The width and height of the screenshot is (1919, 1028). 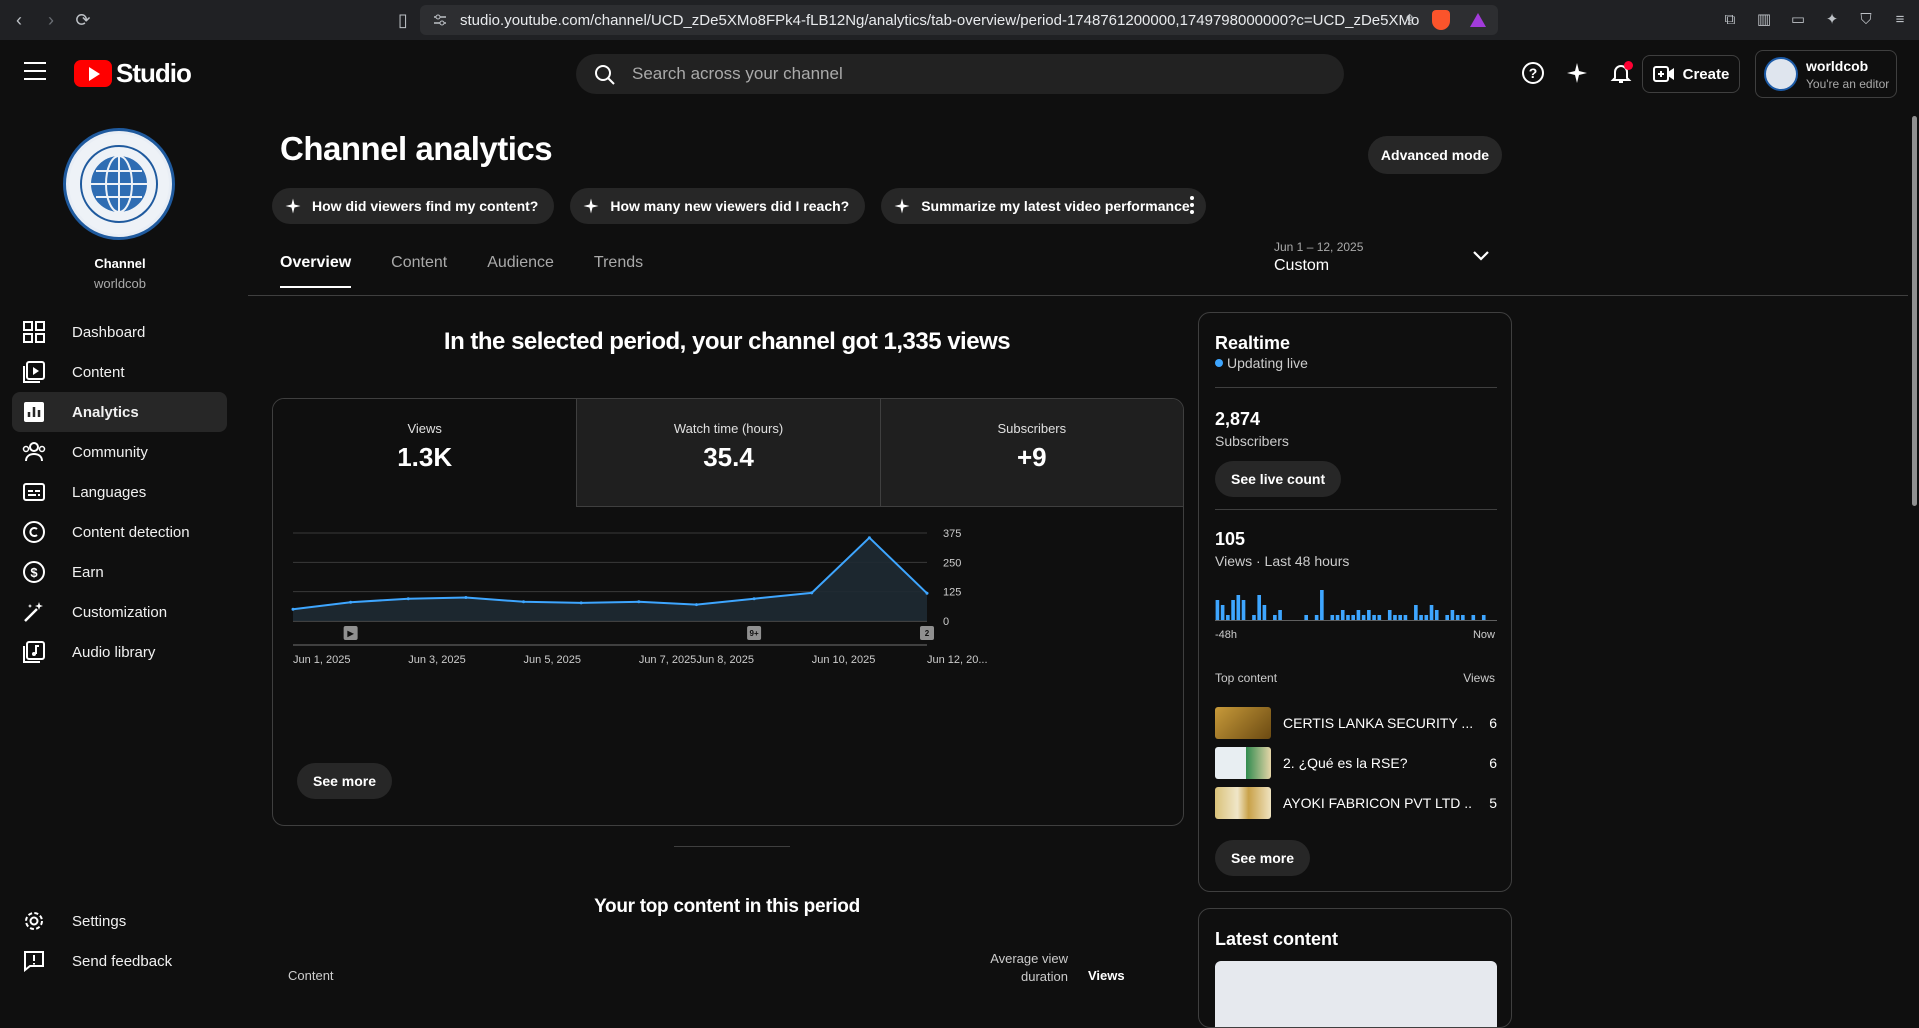 What do you see at coordinates (351, 602) in the screenshot?
I see `data-point` at bounding box center [351, 602].